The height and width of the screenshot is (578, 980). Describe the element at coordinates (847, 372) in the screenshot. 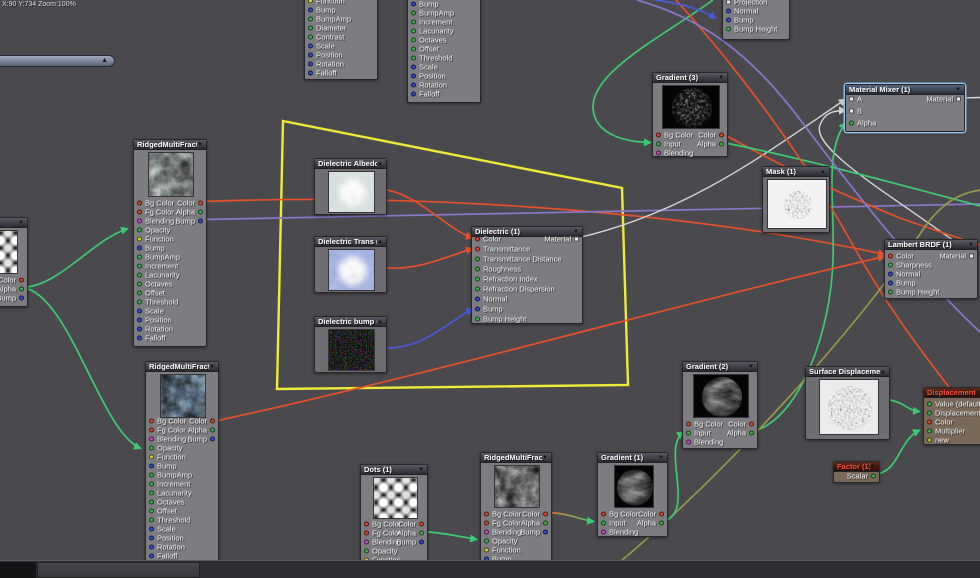

I see `node-titlebar: Surface Displacement (1)▲` at that location.